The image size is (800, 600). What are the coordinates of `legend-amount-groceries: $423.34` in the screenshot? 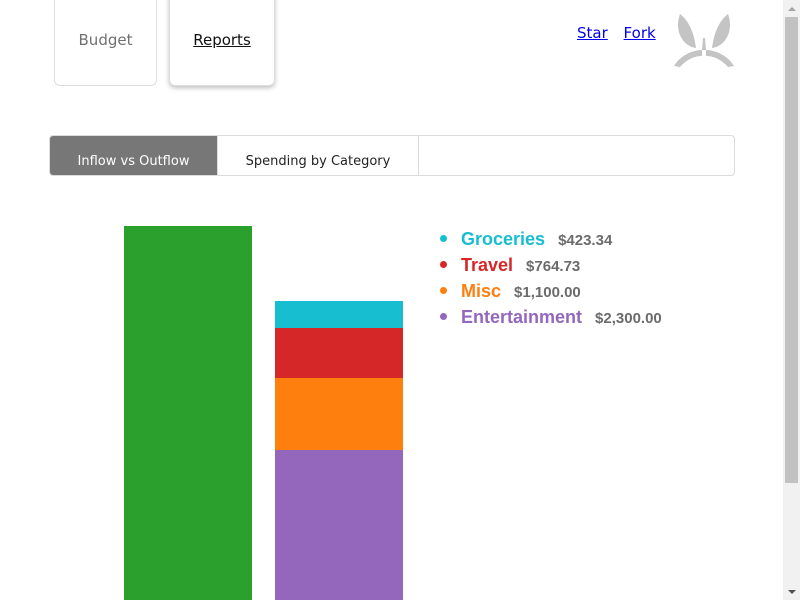 It's located at (585, 240).